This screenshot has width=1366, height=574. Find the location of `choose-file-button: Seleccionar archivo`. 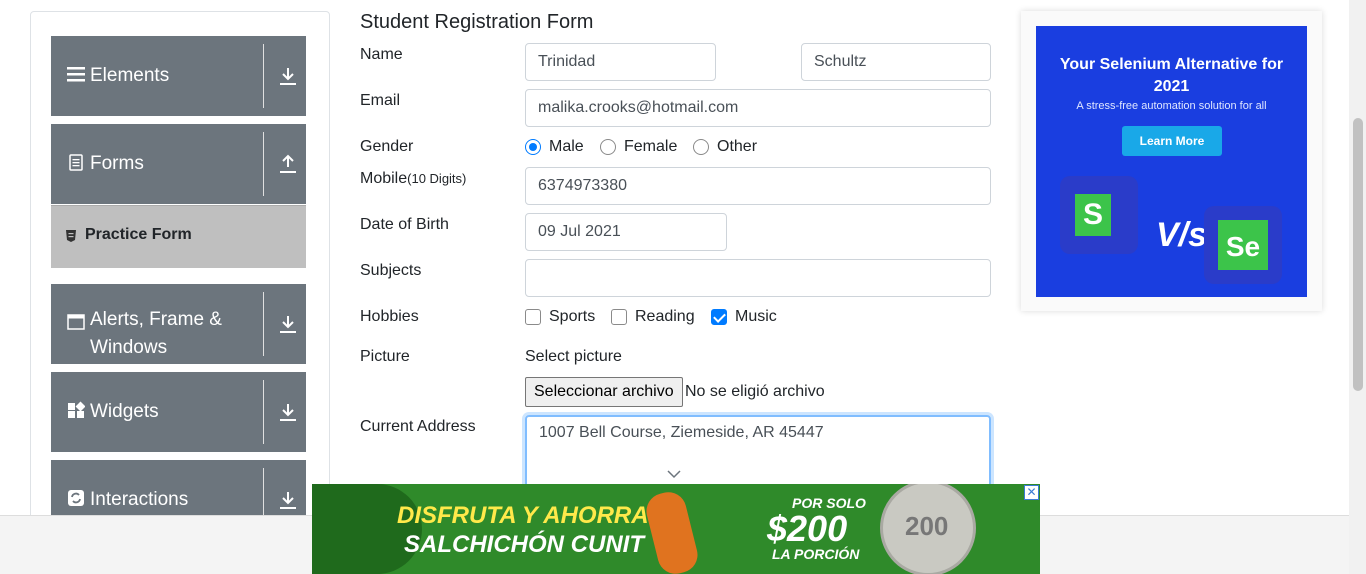

choose-file-button: Seleccionar archivo is located at coordinates (604, 392).